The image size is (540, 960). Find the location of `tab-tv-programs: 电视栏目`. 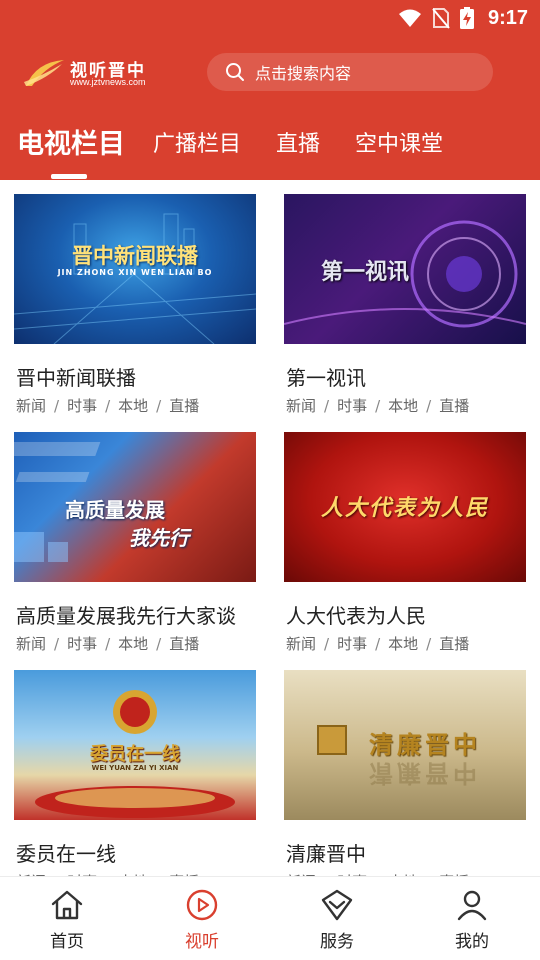

tab-tv-programs: 电视栏目 is located at coordinates (71, 141).